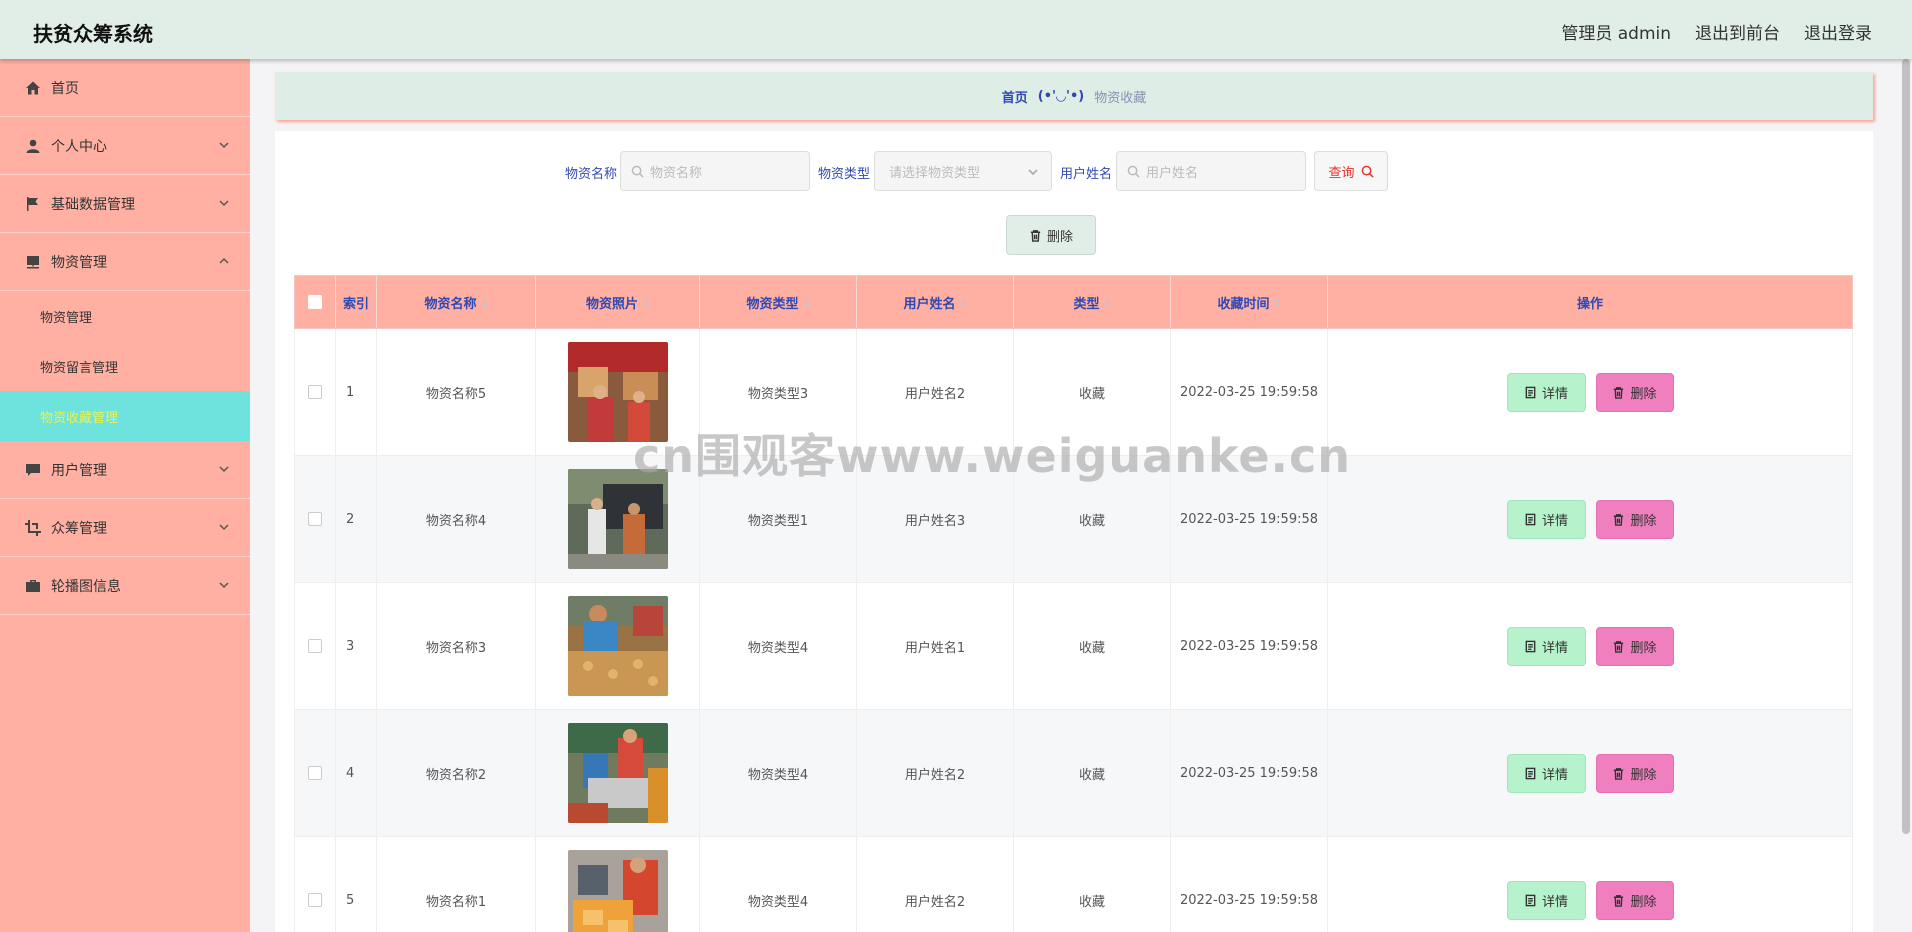 Image resolution: width=1912 pixels, height=932 pixels. What do you see at coordinates (33, 586) in the screenshot?
I see `briefcase-icon` at bounding box center [33, 586].